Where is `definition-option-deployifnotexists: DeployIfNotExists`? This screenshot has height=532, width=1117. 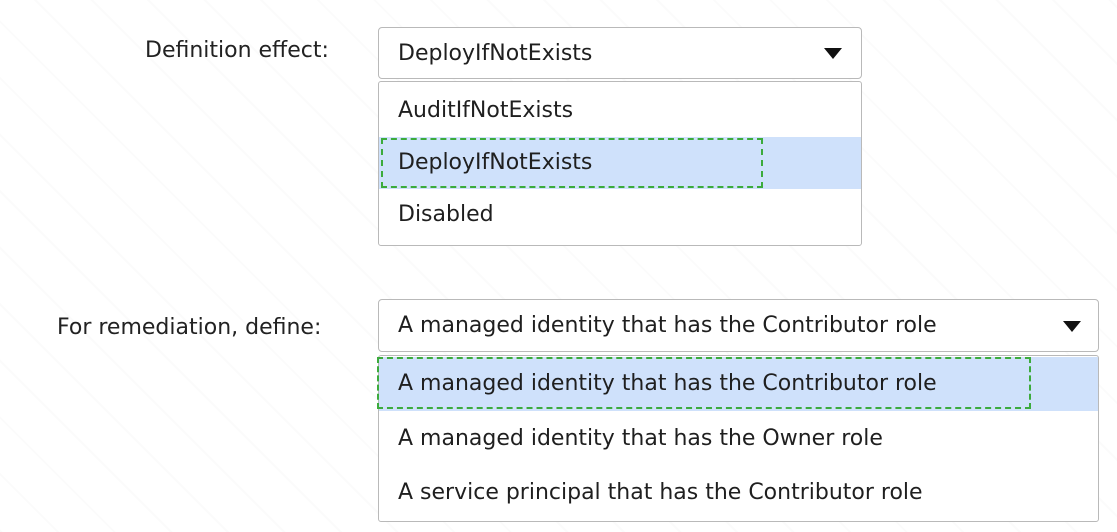
definition-option-deployifnotexists: DeployIfNotExists is located at coordinates (620, 163).